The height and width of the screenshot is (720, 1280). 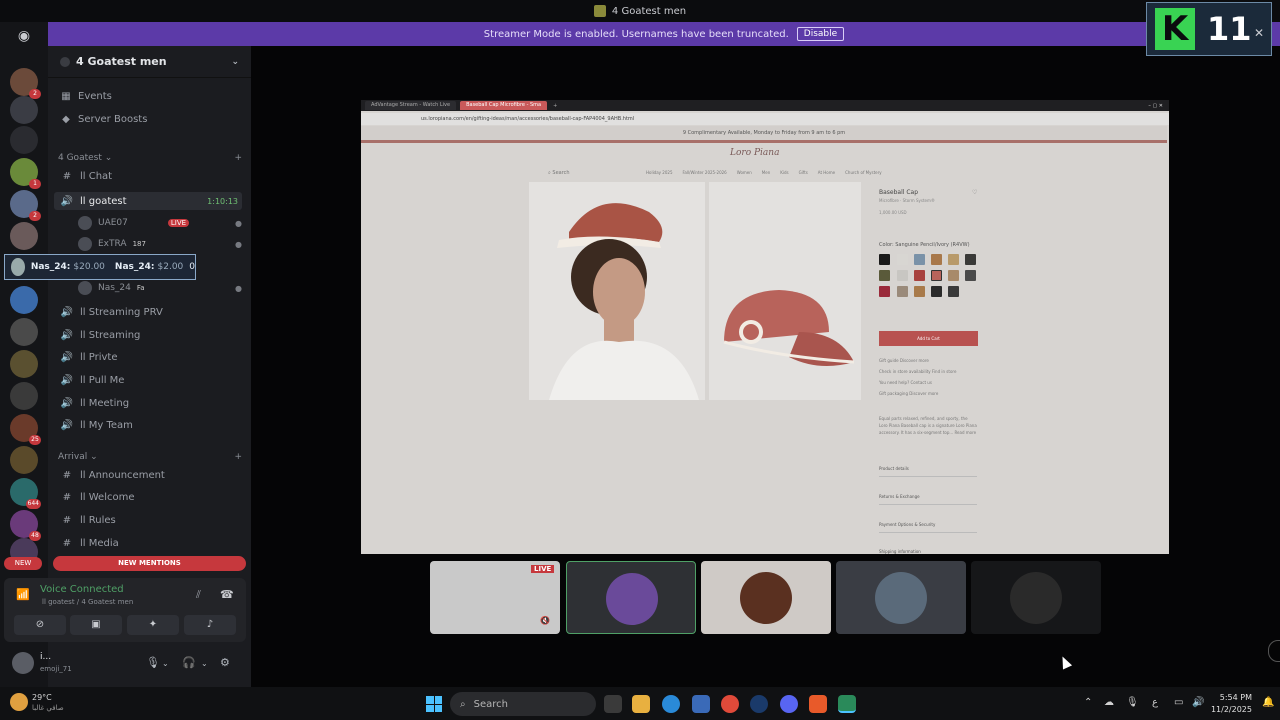 What do you see at coordinates (434, 704) in the screenshot?
I see `windows-start-icon` at bounding box center [434, 704].